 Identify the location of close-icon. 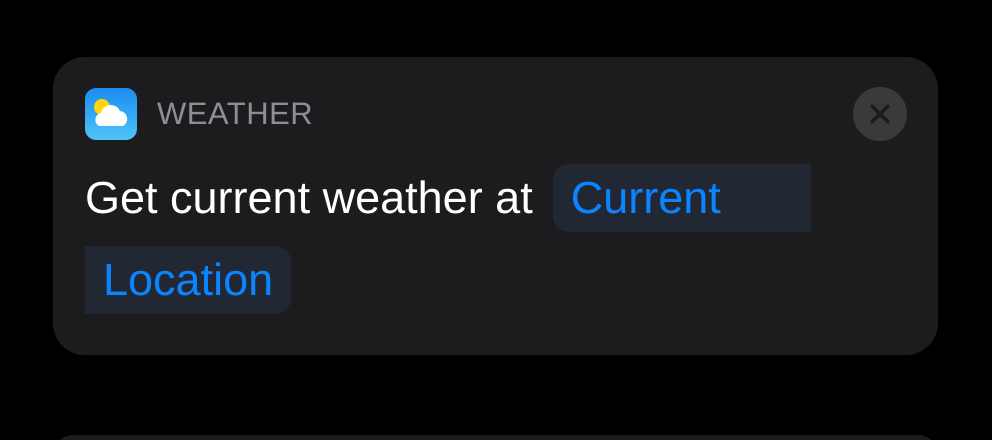
(880, 114).